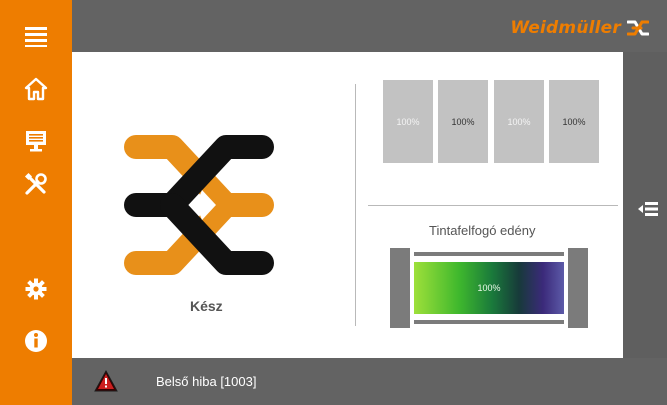  I want to click on ink-cartridge-4: 100%, so click(574, 121).